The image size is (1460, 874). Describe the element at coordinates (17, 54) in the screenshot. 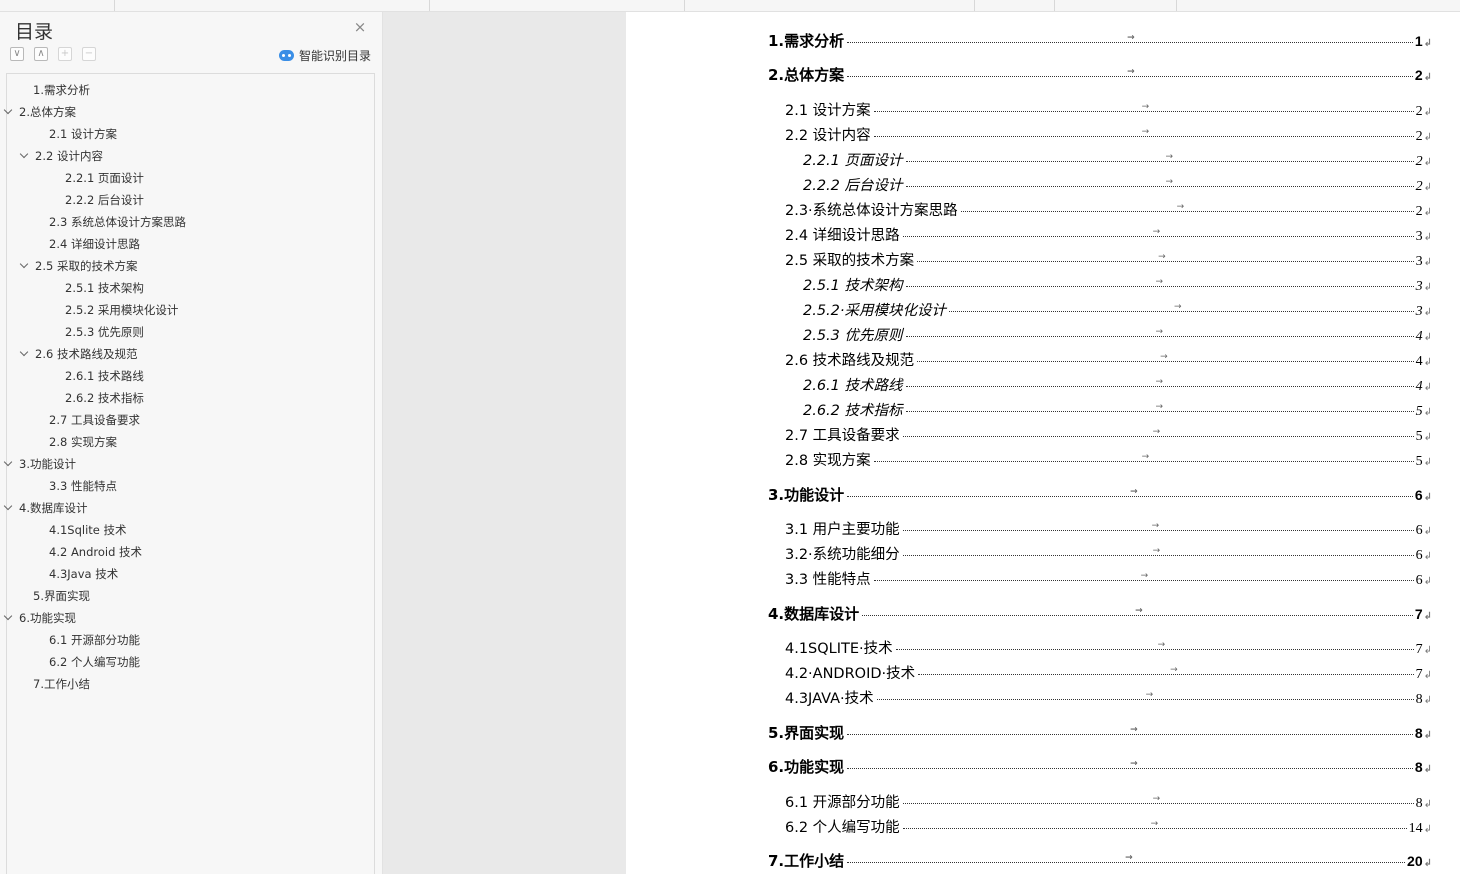

I see `collapse-all-button: ∨` at that location.